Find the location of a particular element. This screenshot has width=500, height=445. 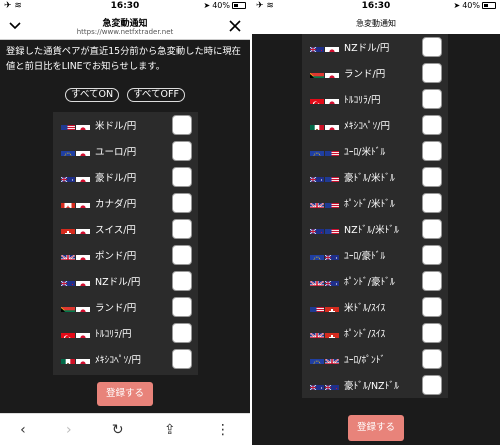

list-item: ポンド/円 is located at coordinates (125, 255).